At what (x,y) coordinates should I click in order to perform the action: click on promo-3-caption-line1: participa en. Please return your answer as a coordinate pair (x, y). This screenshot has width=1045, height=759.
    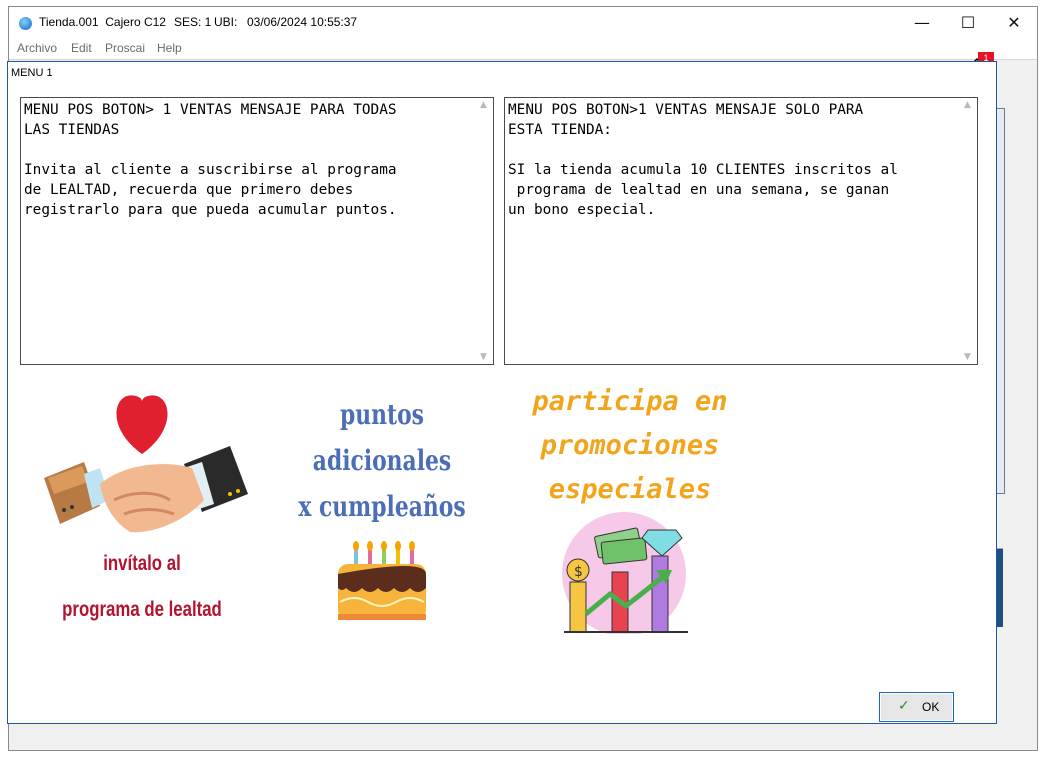
    Looking at the image, I should click on (630, 401).